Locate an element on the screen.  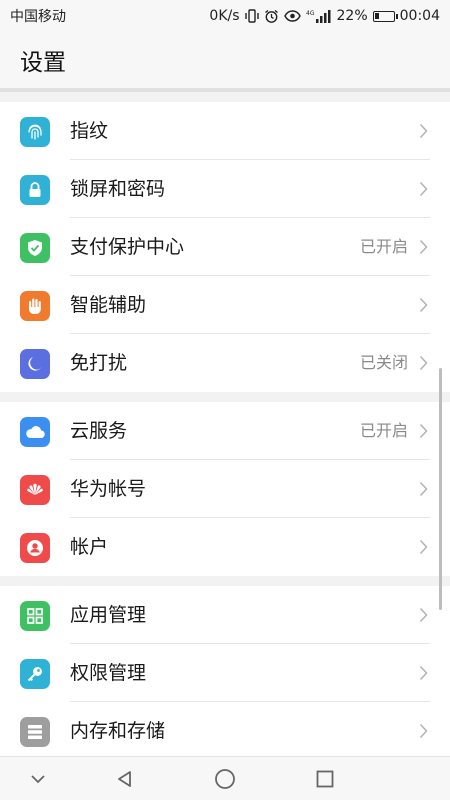
battery-percent: 22% is located at coordinates (352, 16).